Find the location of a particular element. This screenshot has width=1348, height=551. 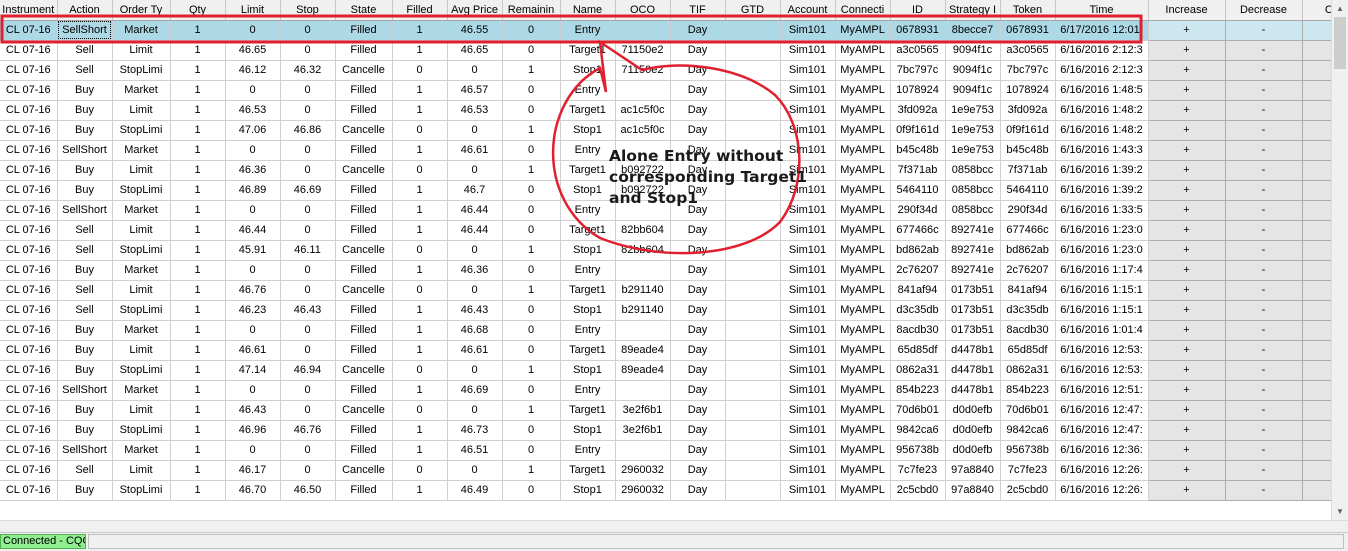

column-header: GTD is located at coordinates (753, 10).